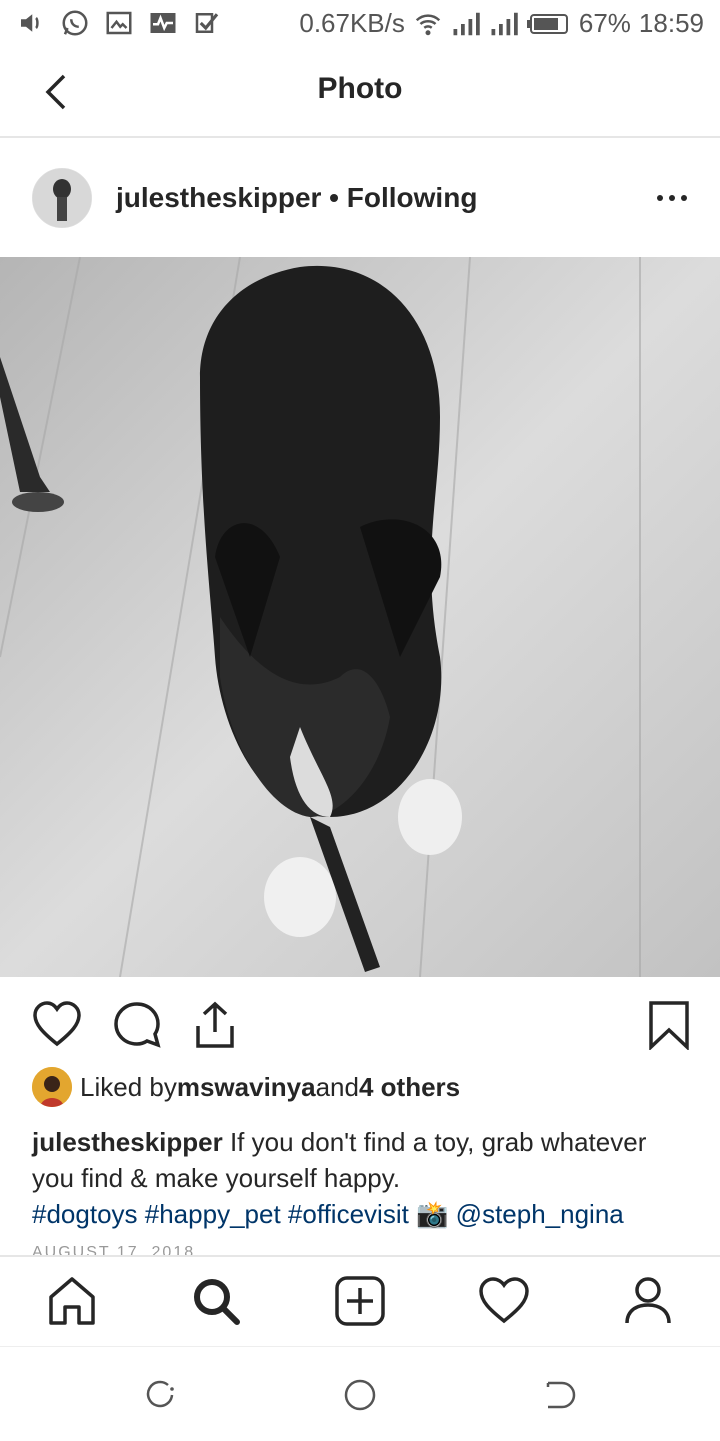  What do you see at coordinates (672, 198) in the screenshot?
I see `more-options-icon` at bounding box center [672, 198].